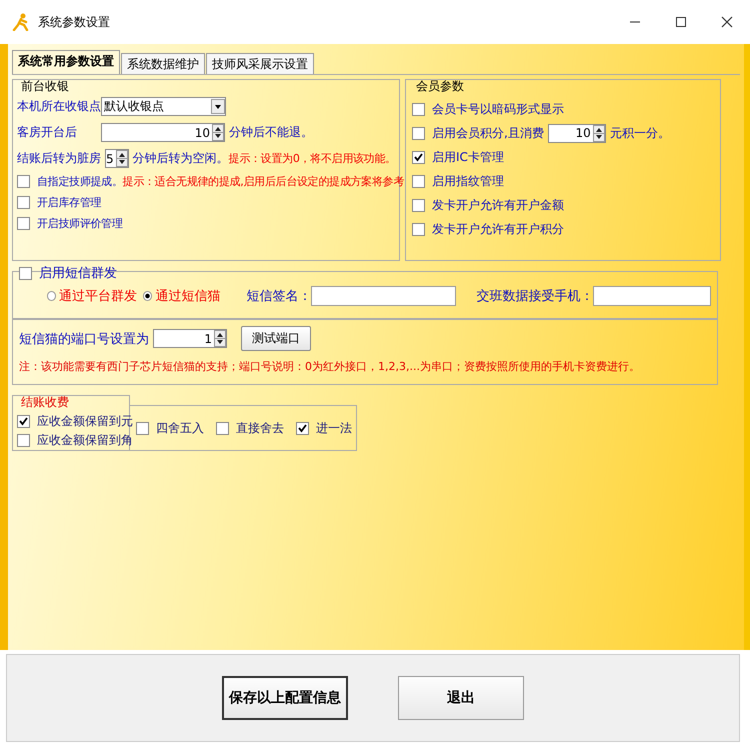 The width and height of the screenshot is (750, 750). What do you see at coordinates (468, 157) in the screenshot?
I see `option-label: 启用IC卡管理` at bounding box center [468, 157].